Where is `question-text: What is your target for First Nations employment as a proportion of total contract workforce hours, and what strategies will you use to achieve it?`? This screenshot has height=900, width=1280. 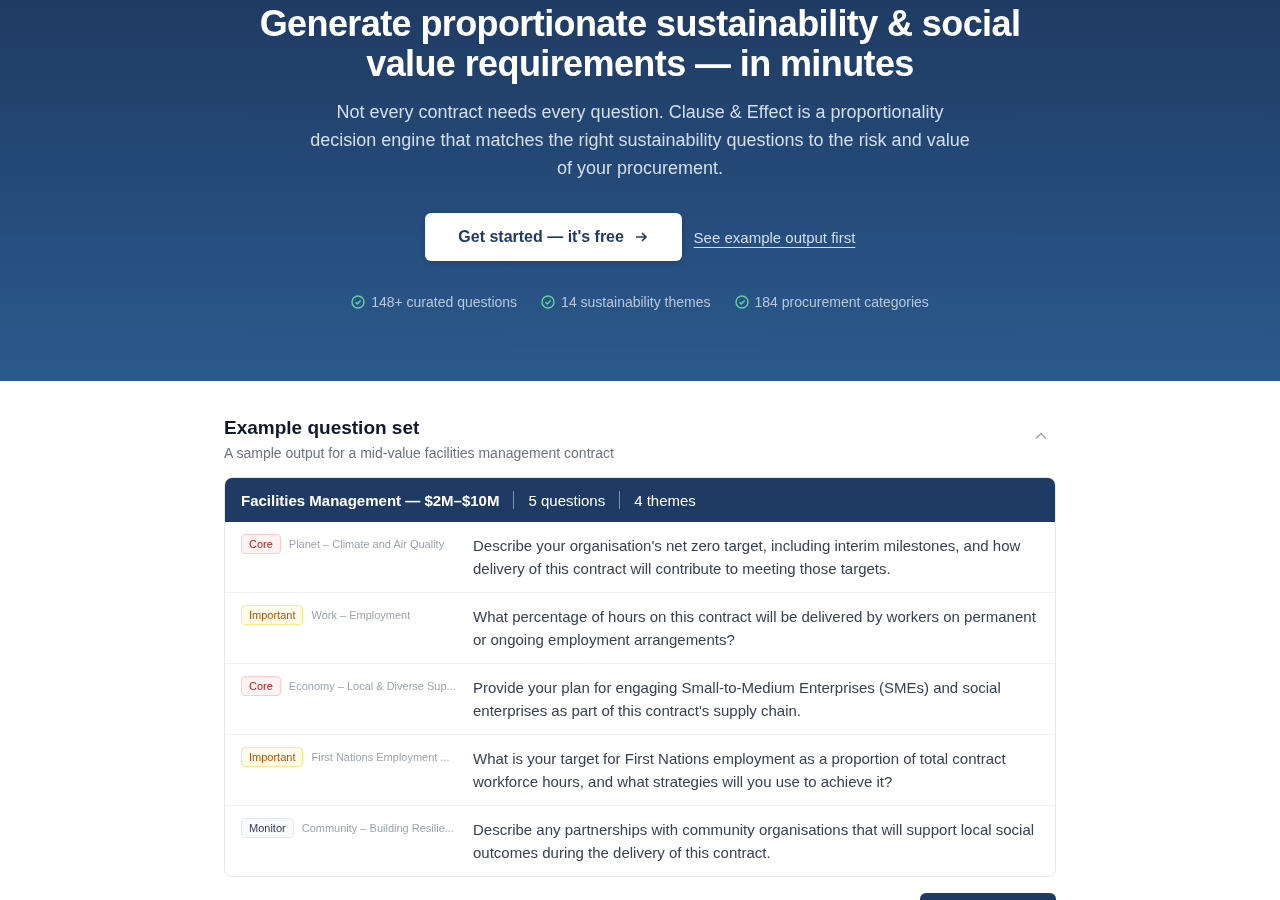 question-text: What is your target for First Nations employment as a proportion of total contract workforce hours, and what strategies will you use to achieve it? is located at coordinates (740, 770).